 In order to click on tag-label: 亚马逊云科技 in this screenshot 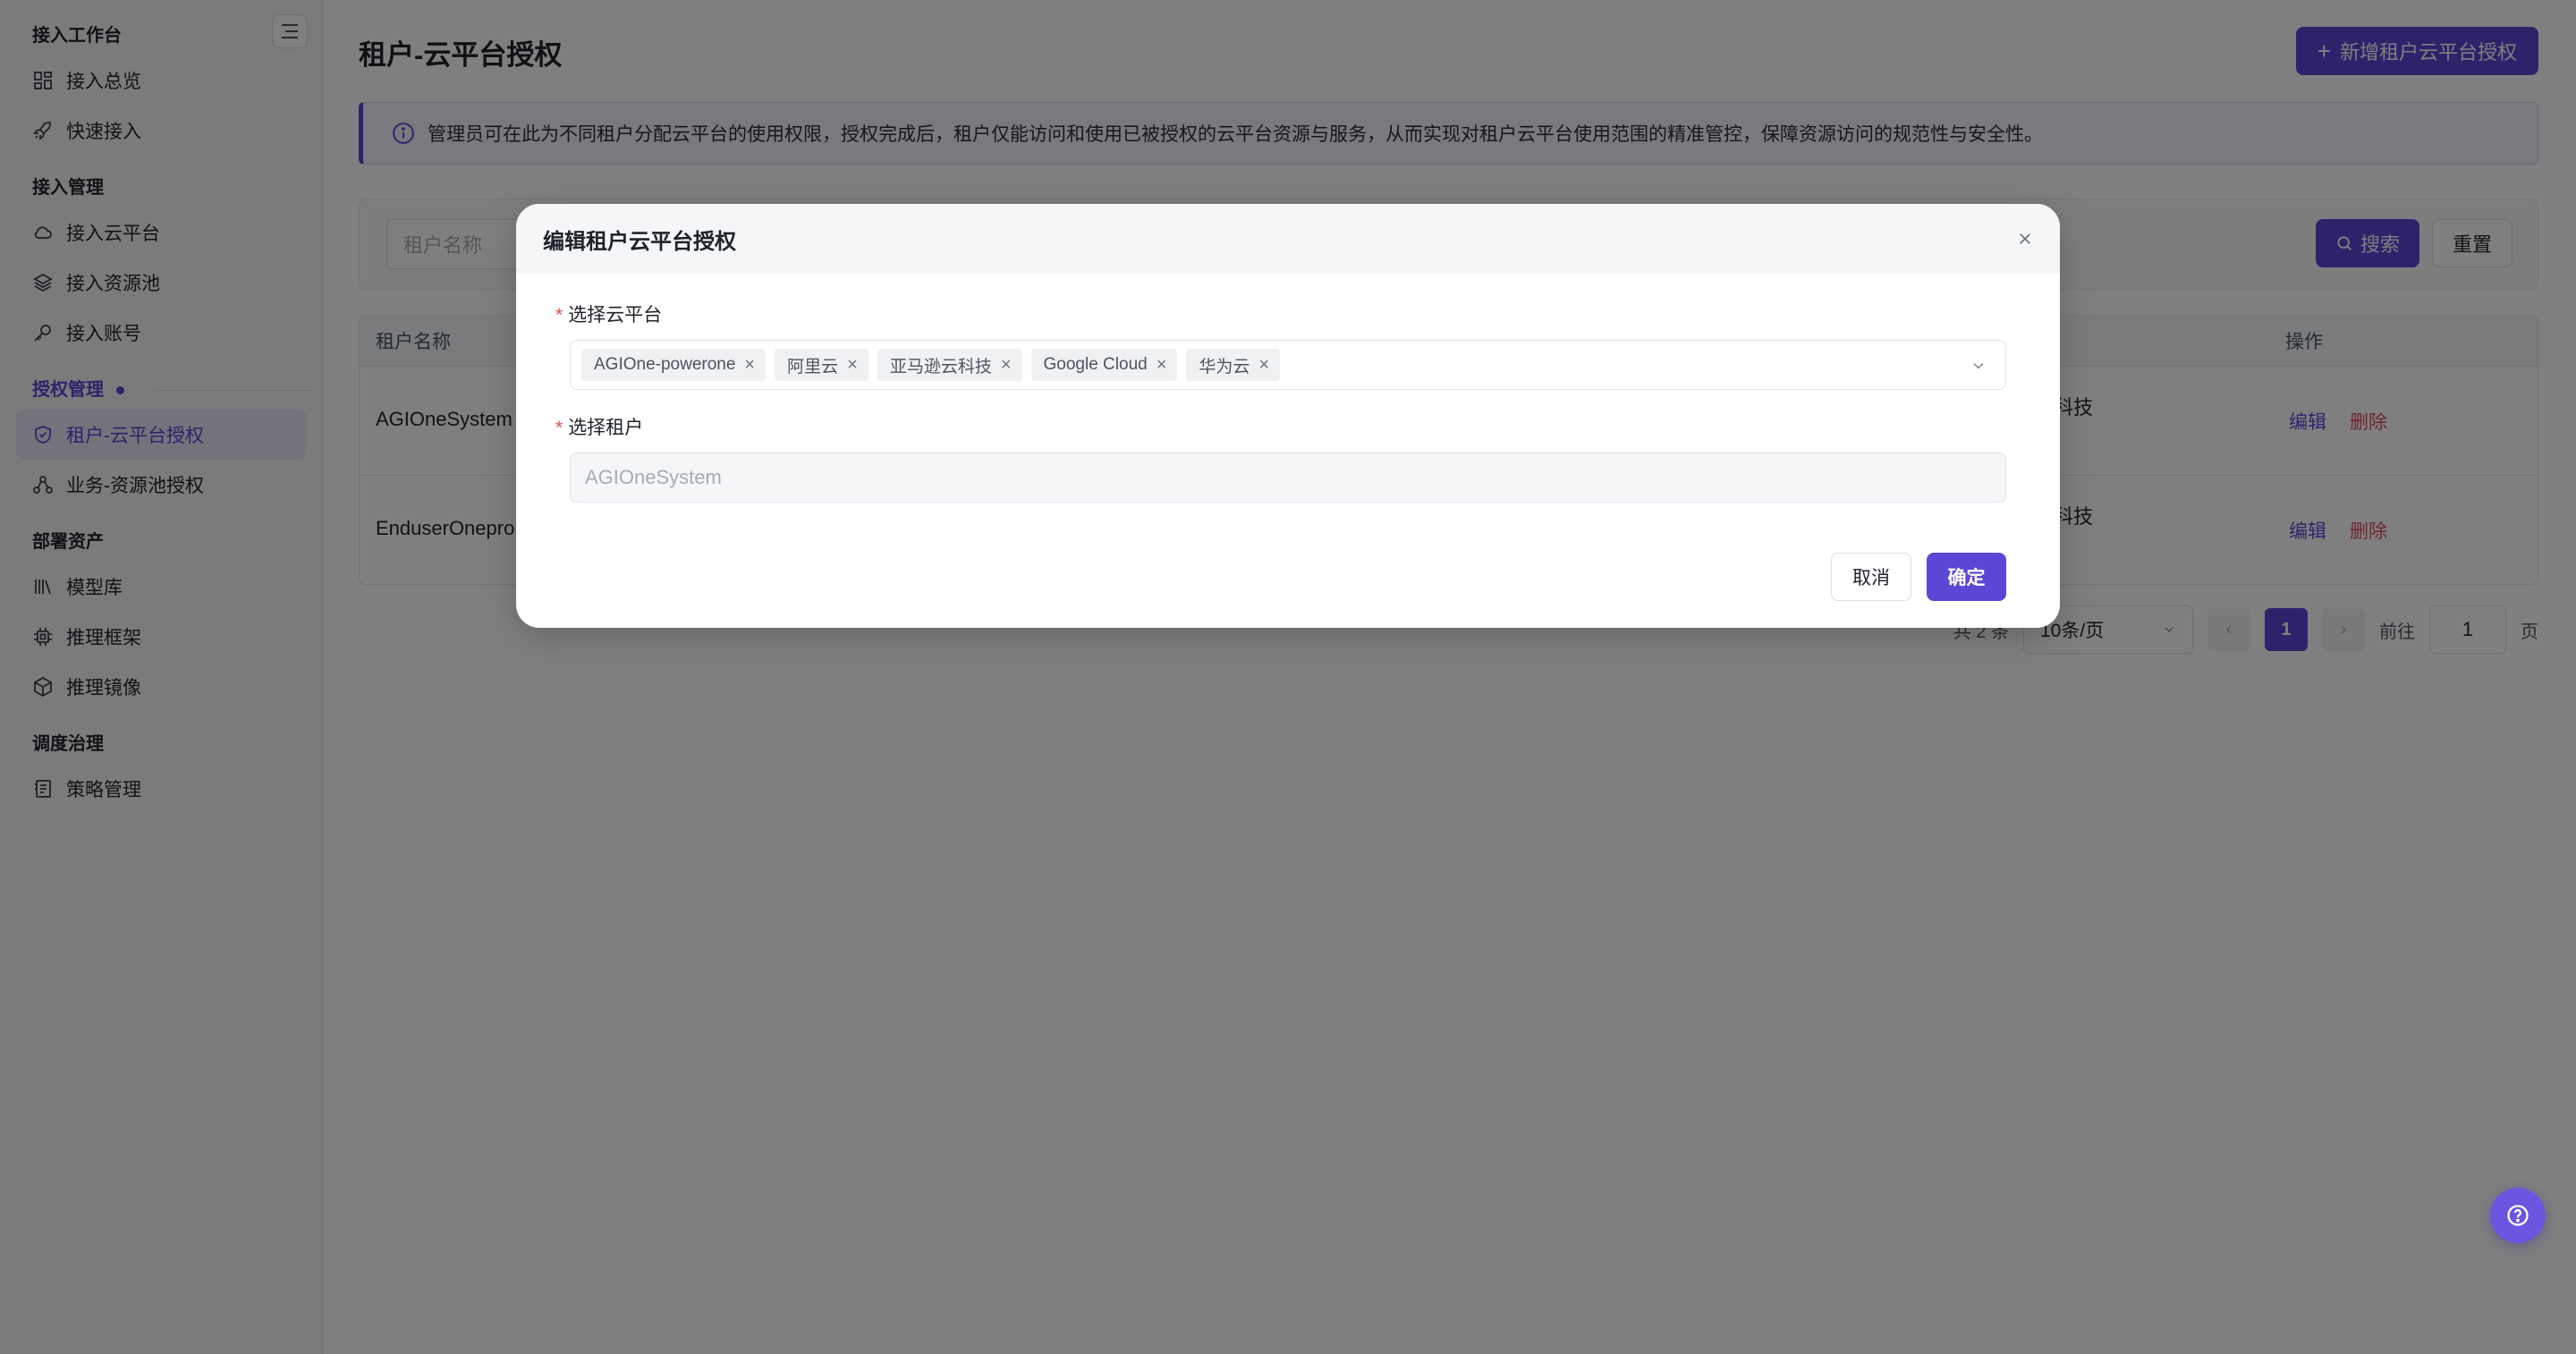, I will do `click(940, 367)`.